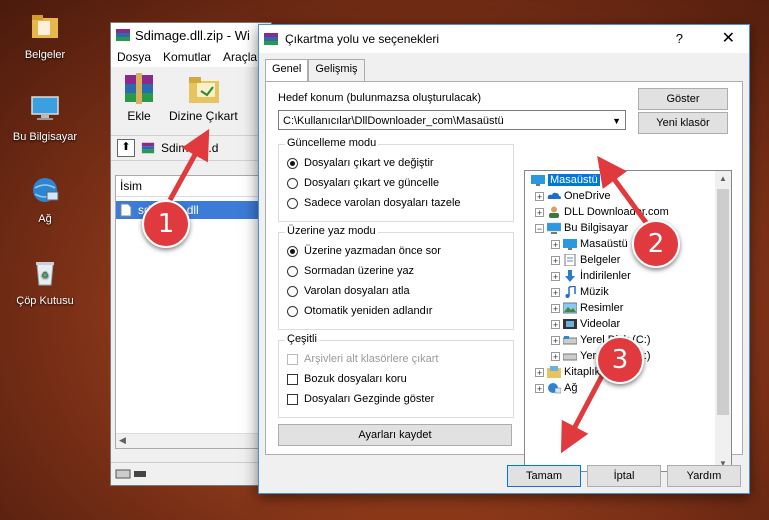  I want to click on chevron-down-icon: ▼, so click(616, 121).